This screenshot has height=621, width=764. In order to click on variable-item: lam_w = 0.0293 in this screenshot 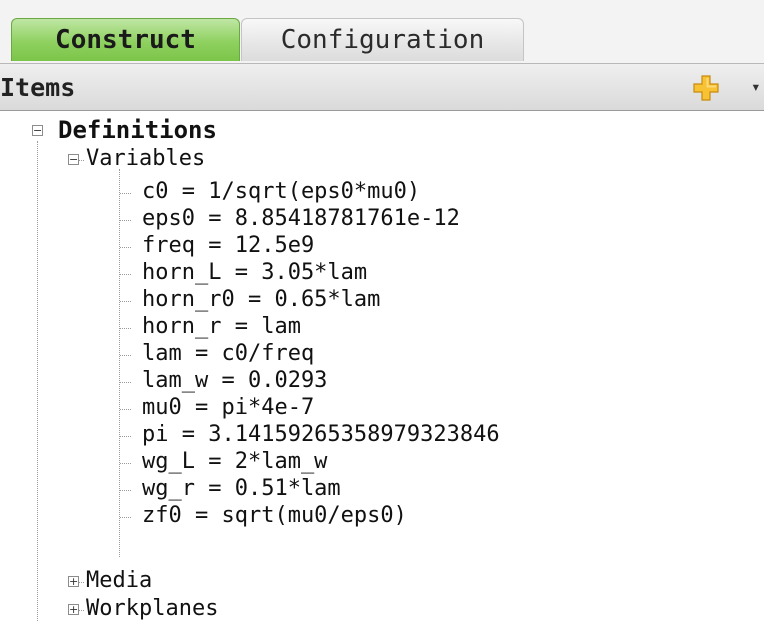, I will do `click(234, 381)`.